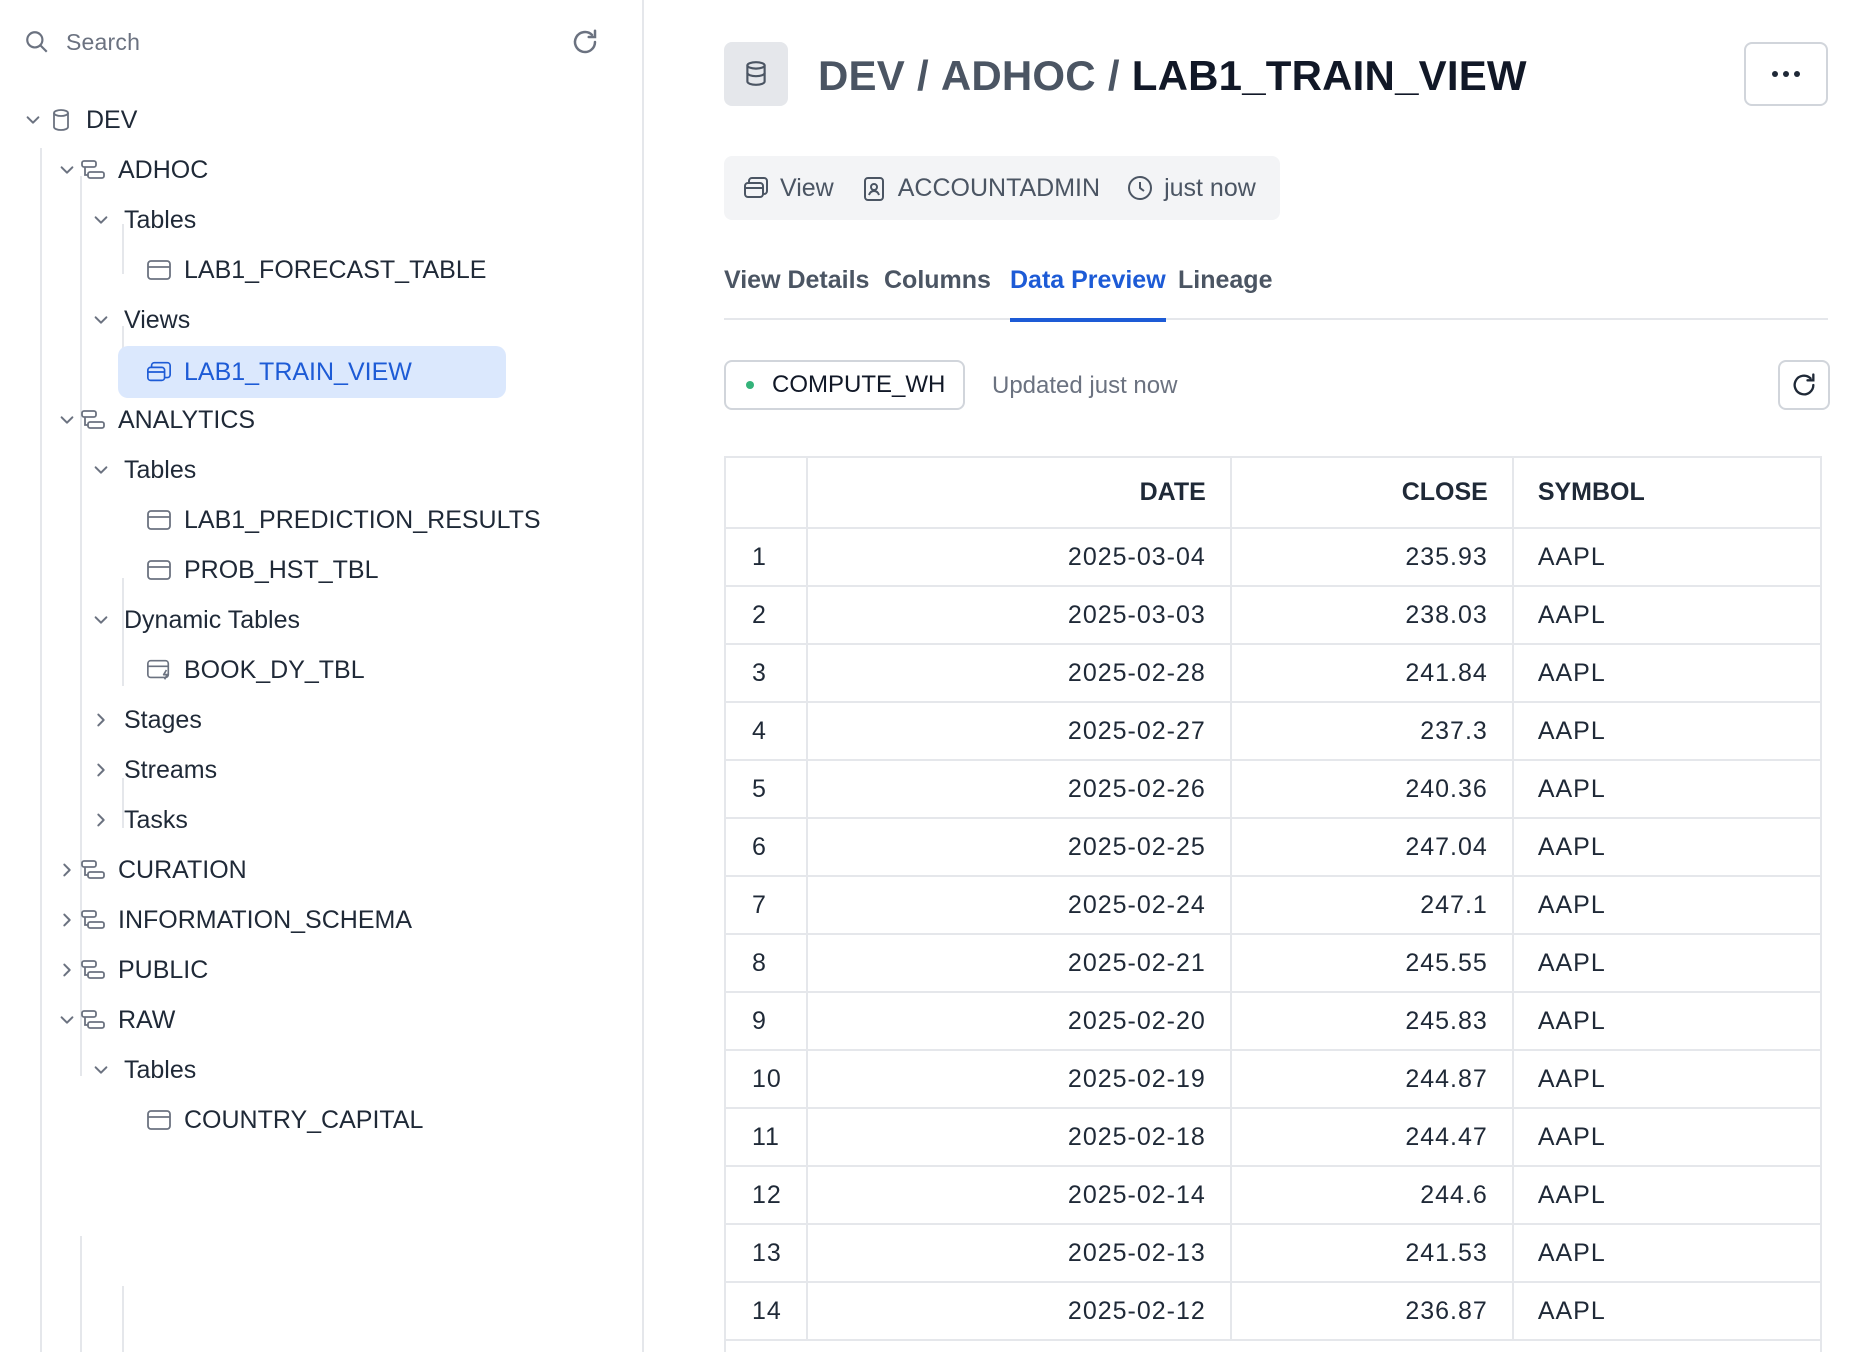 The height and width of the screenshot is (1352, 1876). Describe the element at coordinates (767, 615) in the screenshot. I see `row-index-cell: 2` at that location.